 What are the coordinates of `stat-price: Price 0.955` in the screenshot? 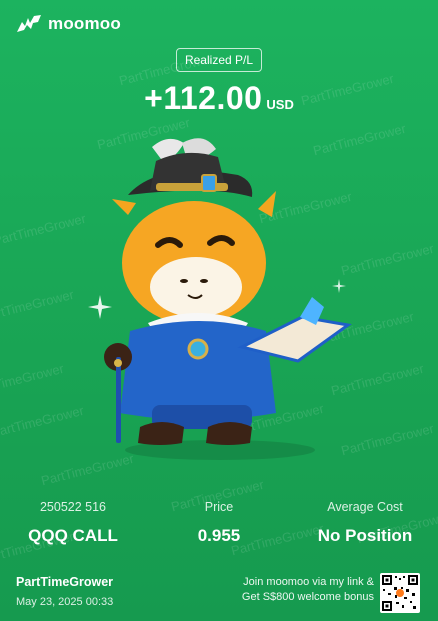 It's located at (219, 523).